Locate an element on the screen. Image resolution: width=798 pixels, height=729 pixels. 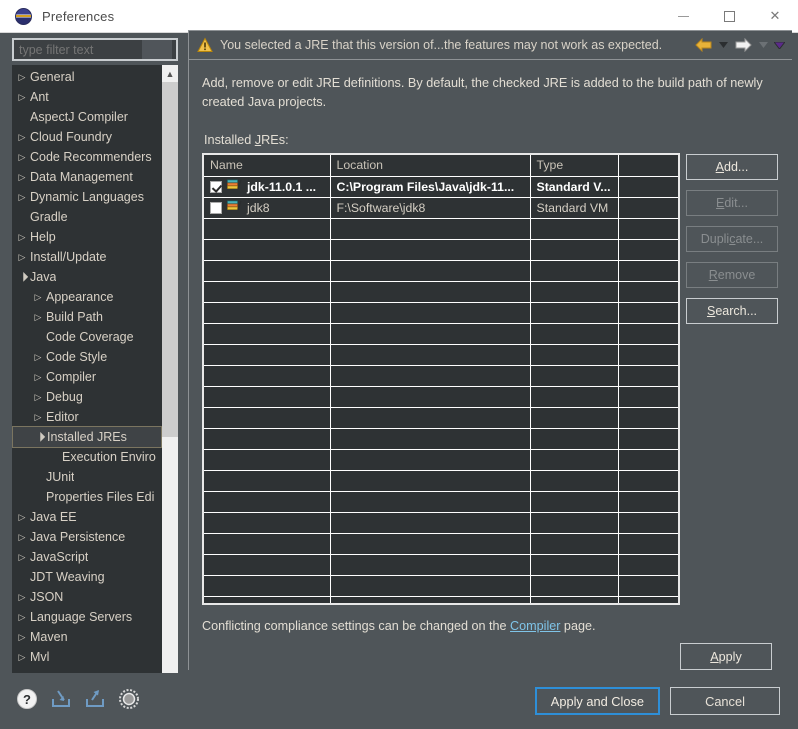
sidebar-item-dynamic-languages: Dynamic Languages is located at coordinates (87, 197).